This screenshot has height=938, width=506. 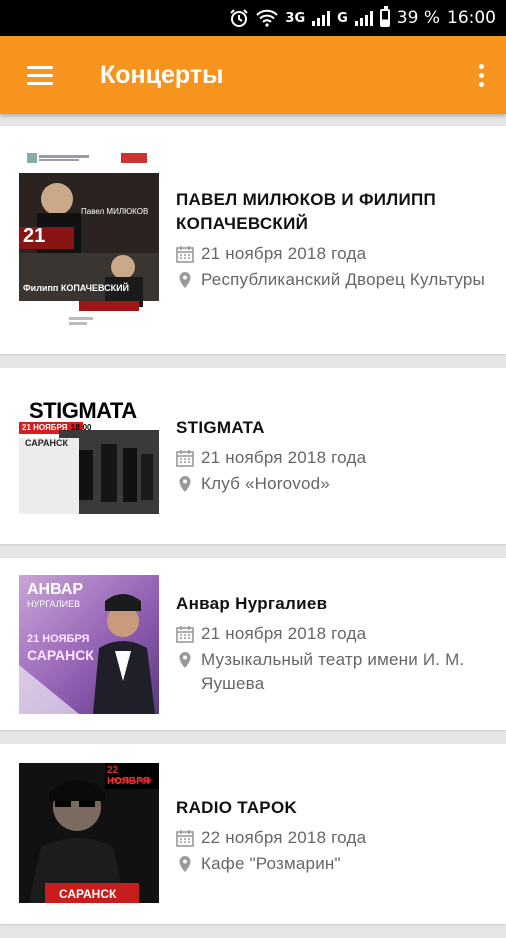 What do you see at coordinates (220, 427) in the screenshot?
I see `concert-name: STIGMATA` at bounding box center [220, 427].